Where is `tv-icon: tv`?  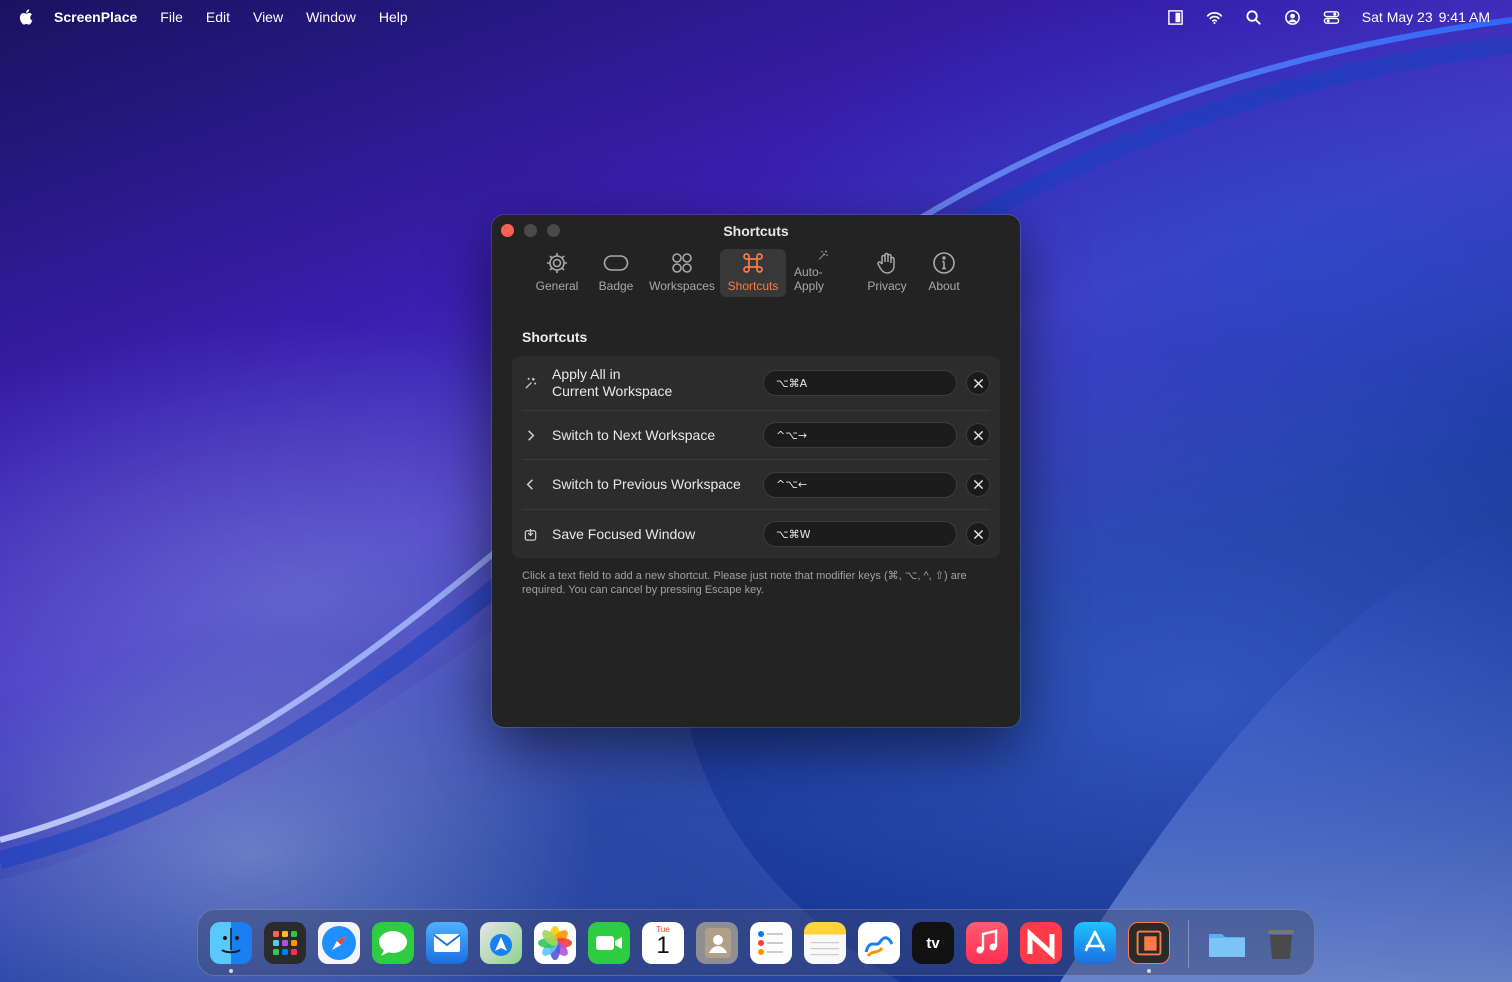 tv-icon: tv is located at coordinates (933, 943).